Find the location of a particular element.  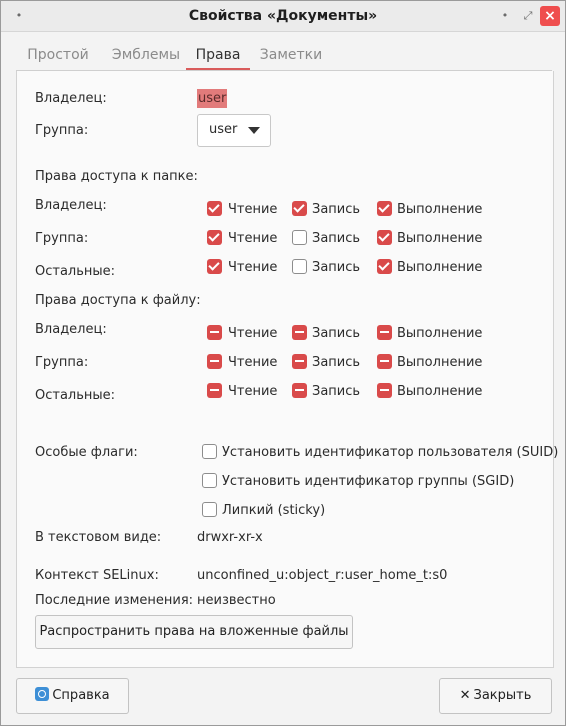

sgid-checkbox is located at coordinates (209, 480).